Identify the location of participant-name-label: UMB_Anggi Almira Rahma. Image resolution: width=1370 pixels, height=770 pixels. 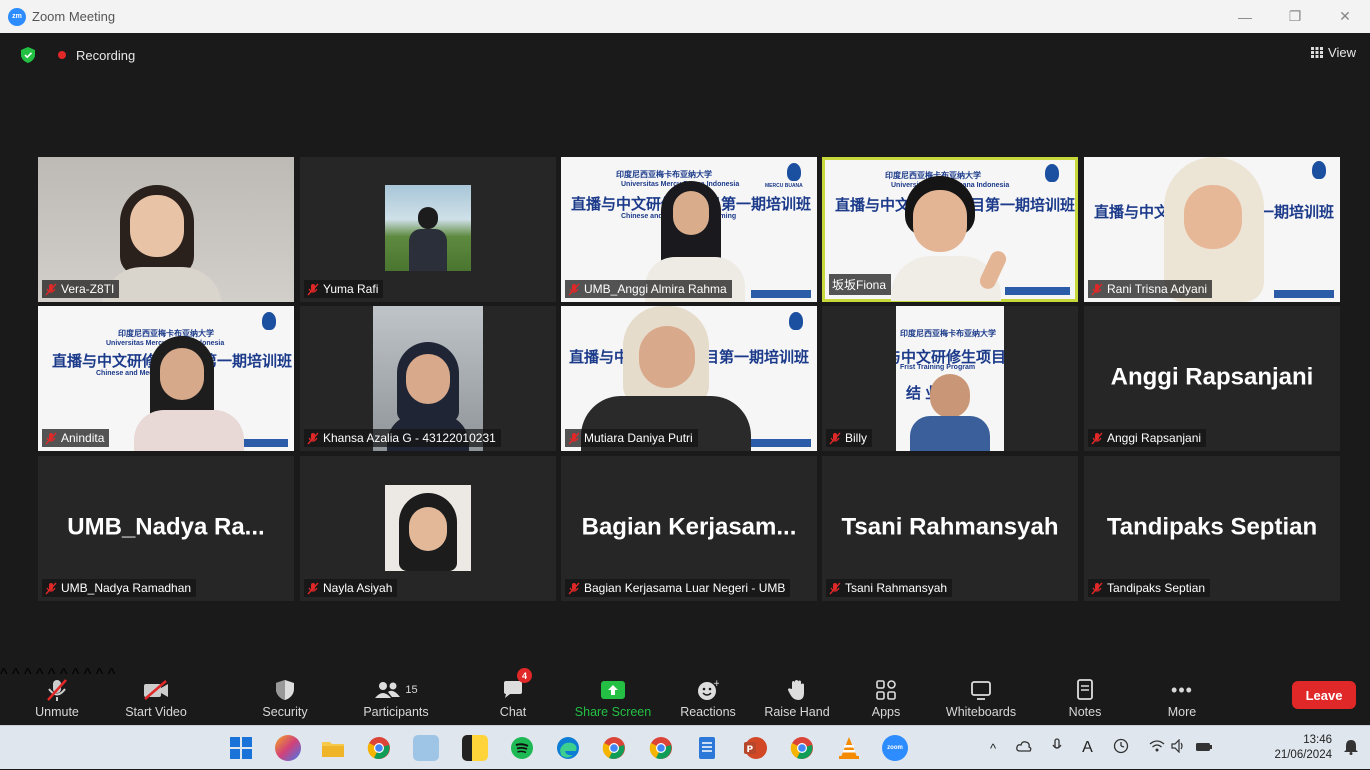
(648, 289).